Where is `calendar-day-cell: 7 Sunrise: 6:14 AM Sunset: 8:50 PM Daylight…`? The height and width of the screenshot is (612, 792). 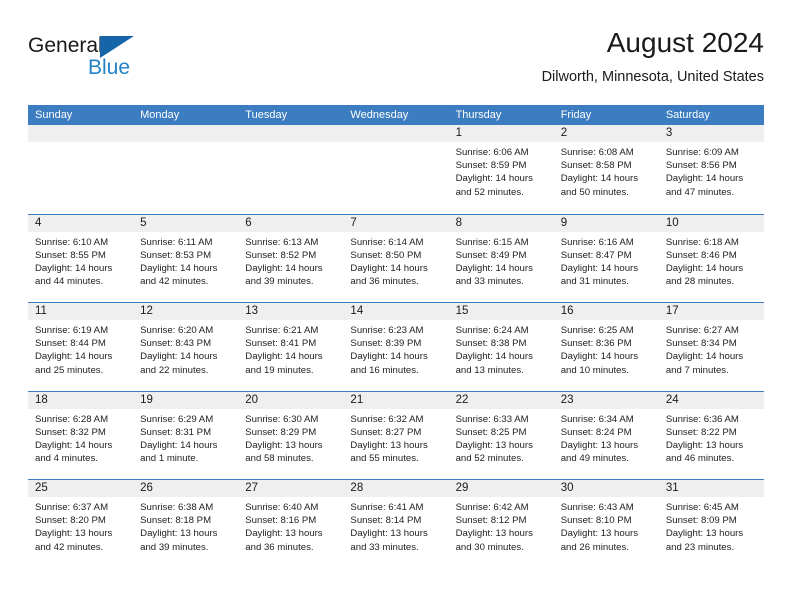 calendar-day-cell: 7 Sunrise: 6:14 AM Sunset: 8:50 PM Daylight… is located at coordinates (396, 258).